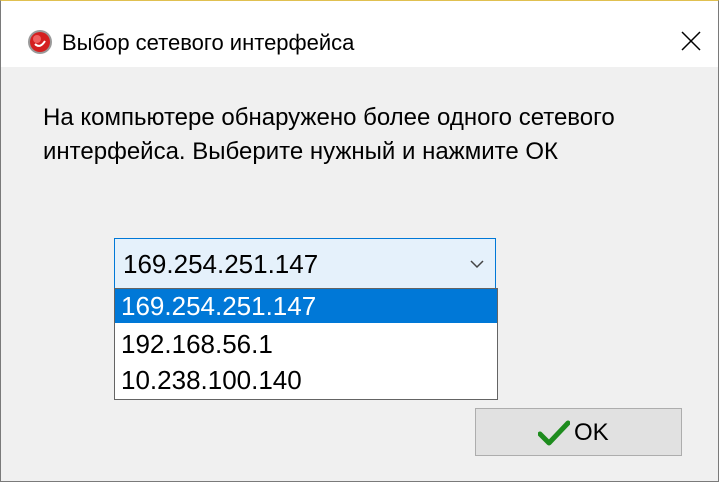  I want to click on dropdown-option: 192.168.56.1, so click(306, 344).